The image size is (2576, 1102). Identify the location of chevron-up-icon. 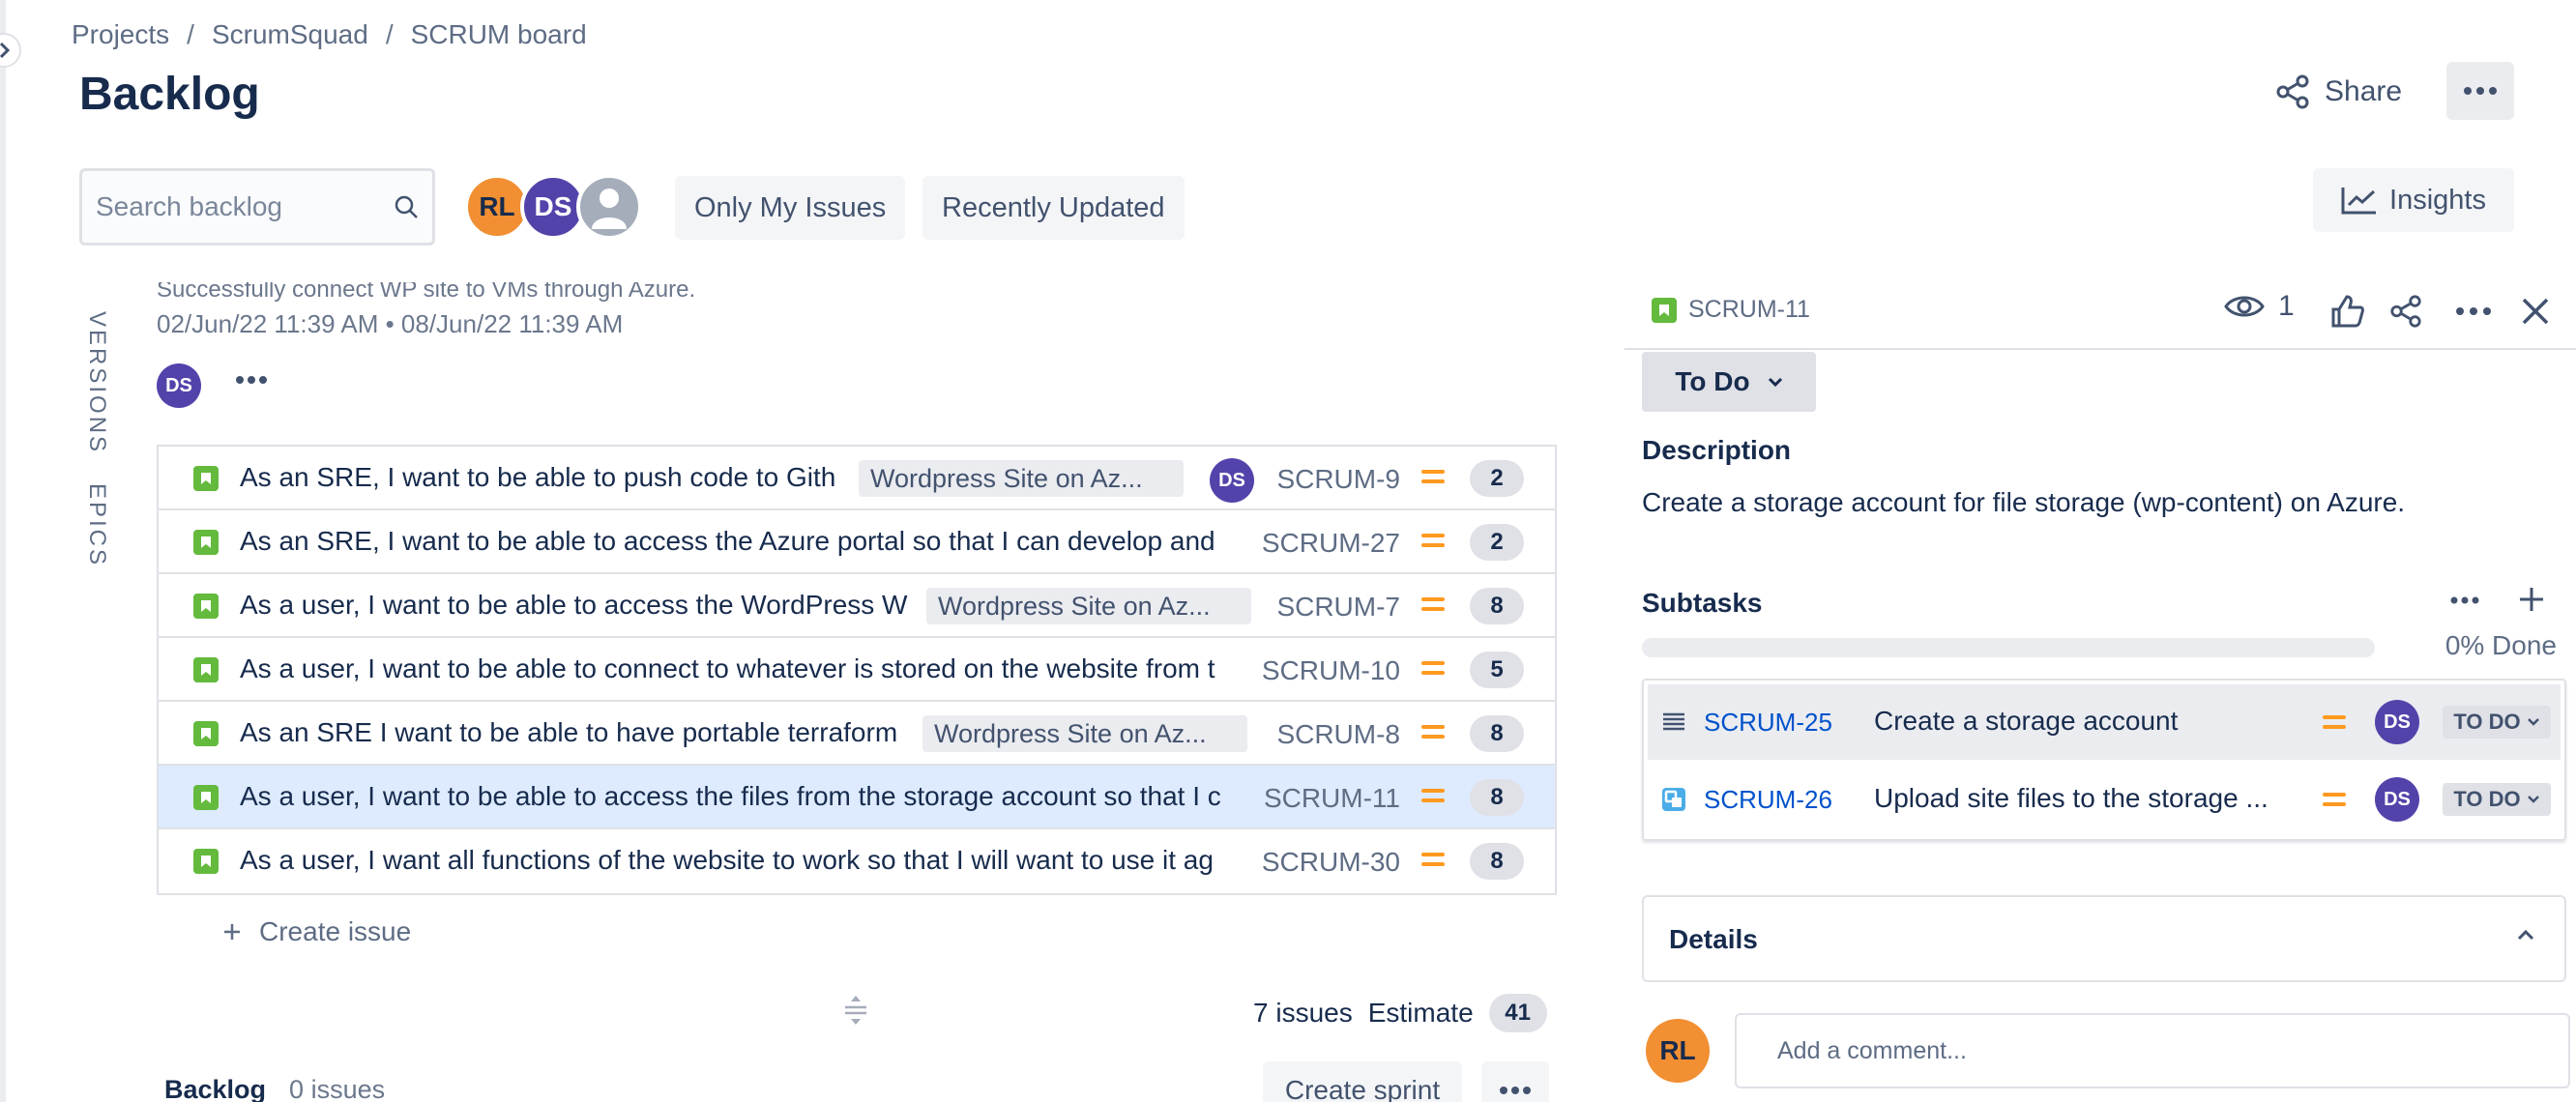
(2525, 935).